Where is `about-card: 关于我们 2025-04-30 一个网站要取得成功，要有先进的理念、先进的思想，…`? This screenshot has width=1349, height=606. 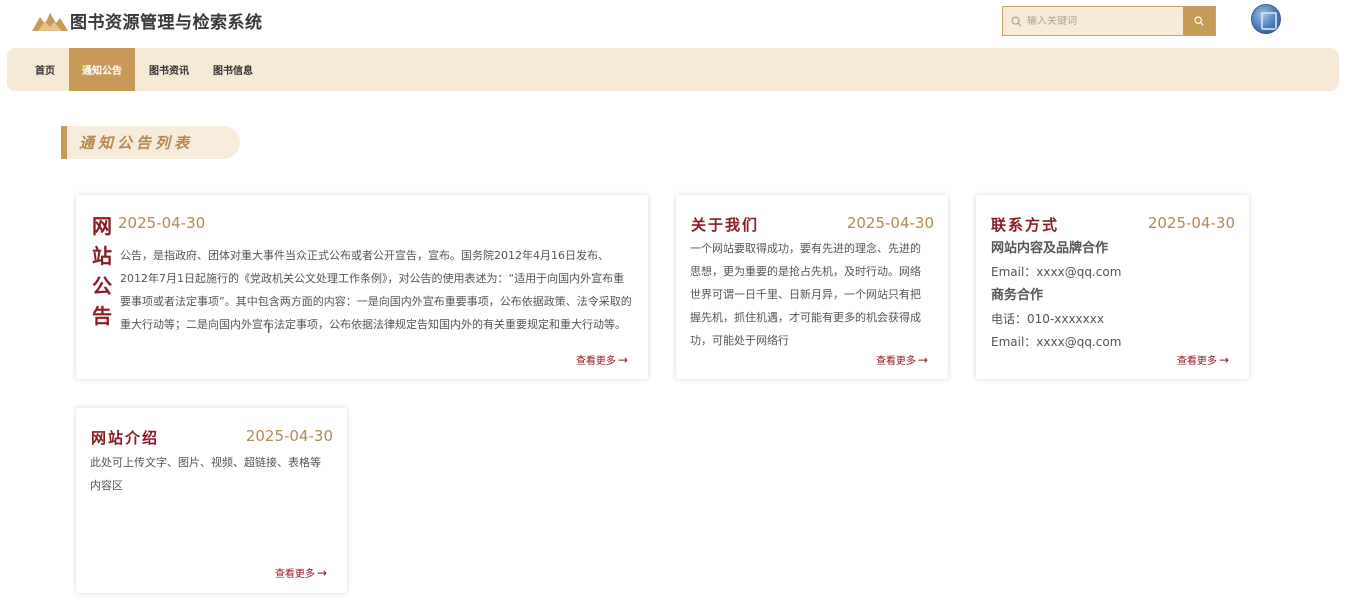 about-card: 关于我们 2025-04-30 一个网站要取得成功，要有先进的理念、先进的思想，… is located at coordinates (812, 287).